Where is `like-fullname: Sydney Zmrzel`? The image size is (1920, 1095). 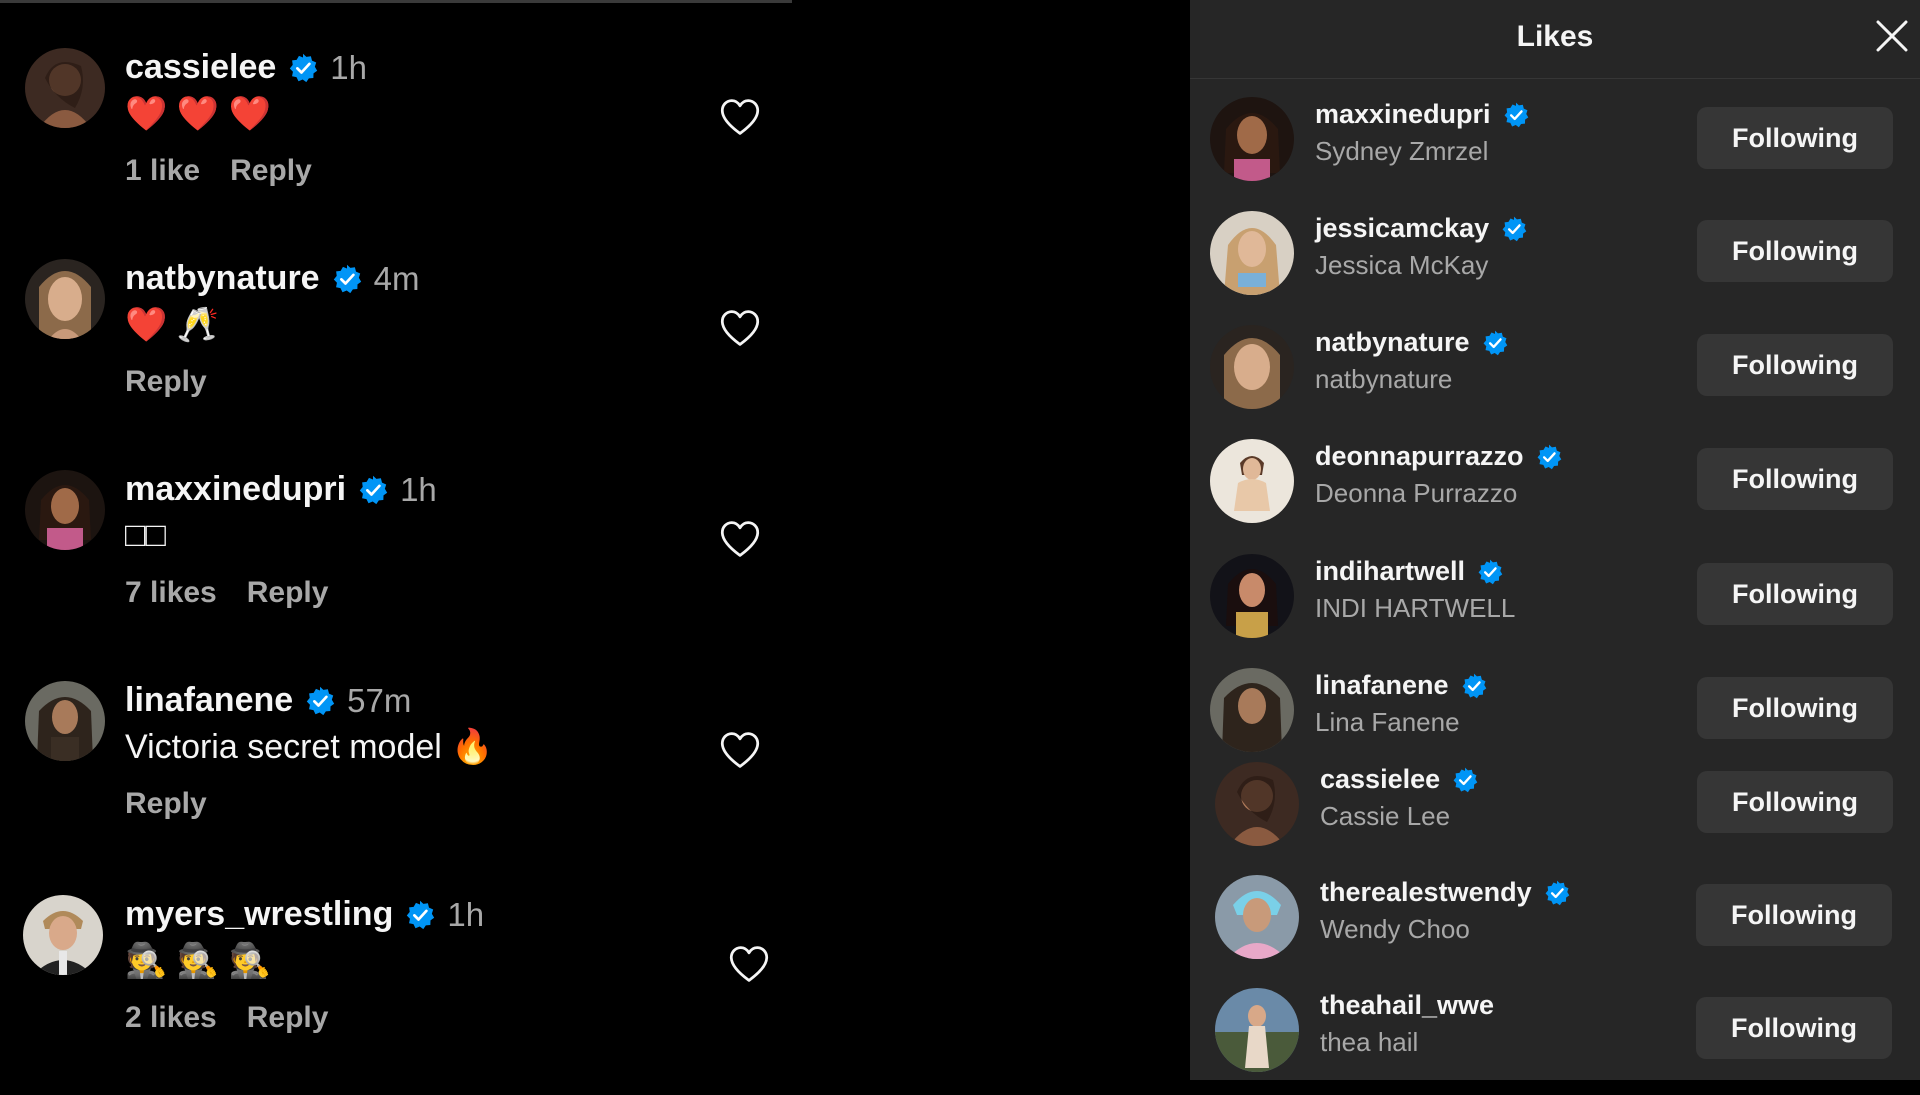 like-fullname: Sydney Zmrzel is located at coordinates (1402, 151).